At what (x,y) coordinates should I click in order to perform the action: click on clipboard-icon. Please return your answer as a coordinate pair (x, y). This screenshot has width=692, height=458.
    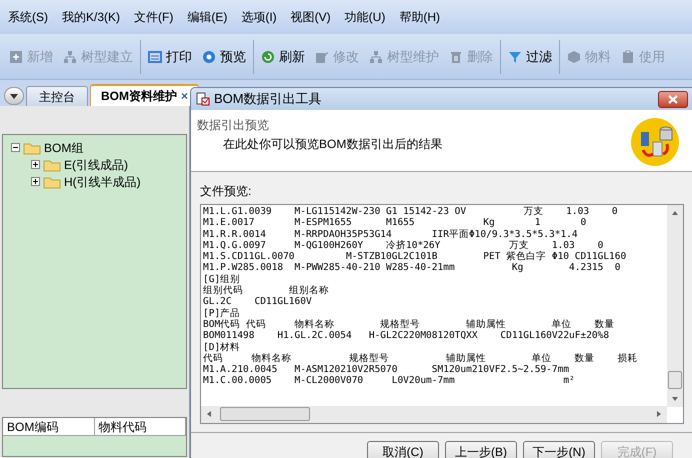
    Looking at the image, I should click on (628, 57).